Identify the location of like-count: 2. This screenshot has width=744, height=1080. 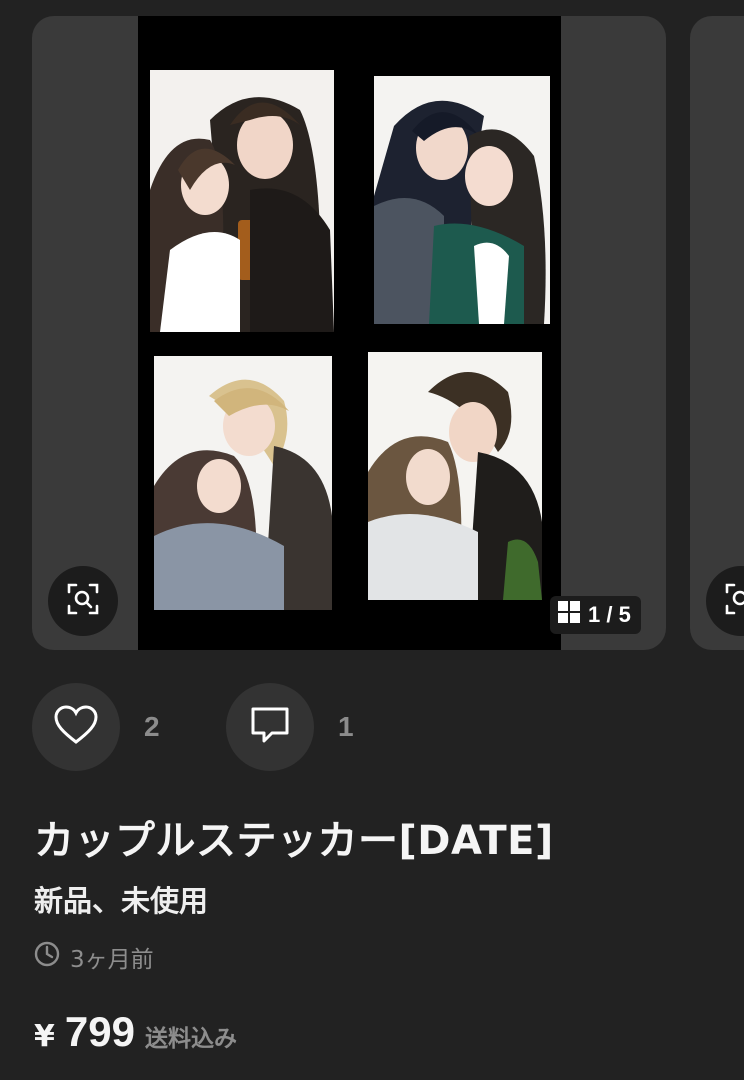
(152, 726).